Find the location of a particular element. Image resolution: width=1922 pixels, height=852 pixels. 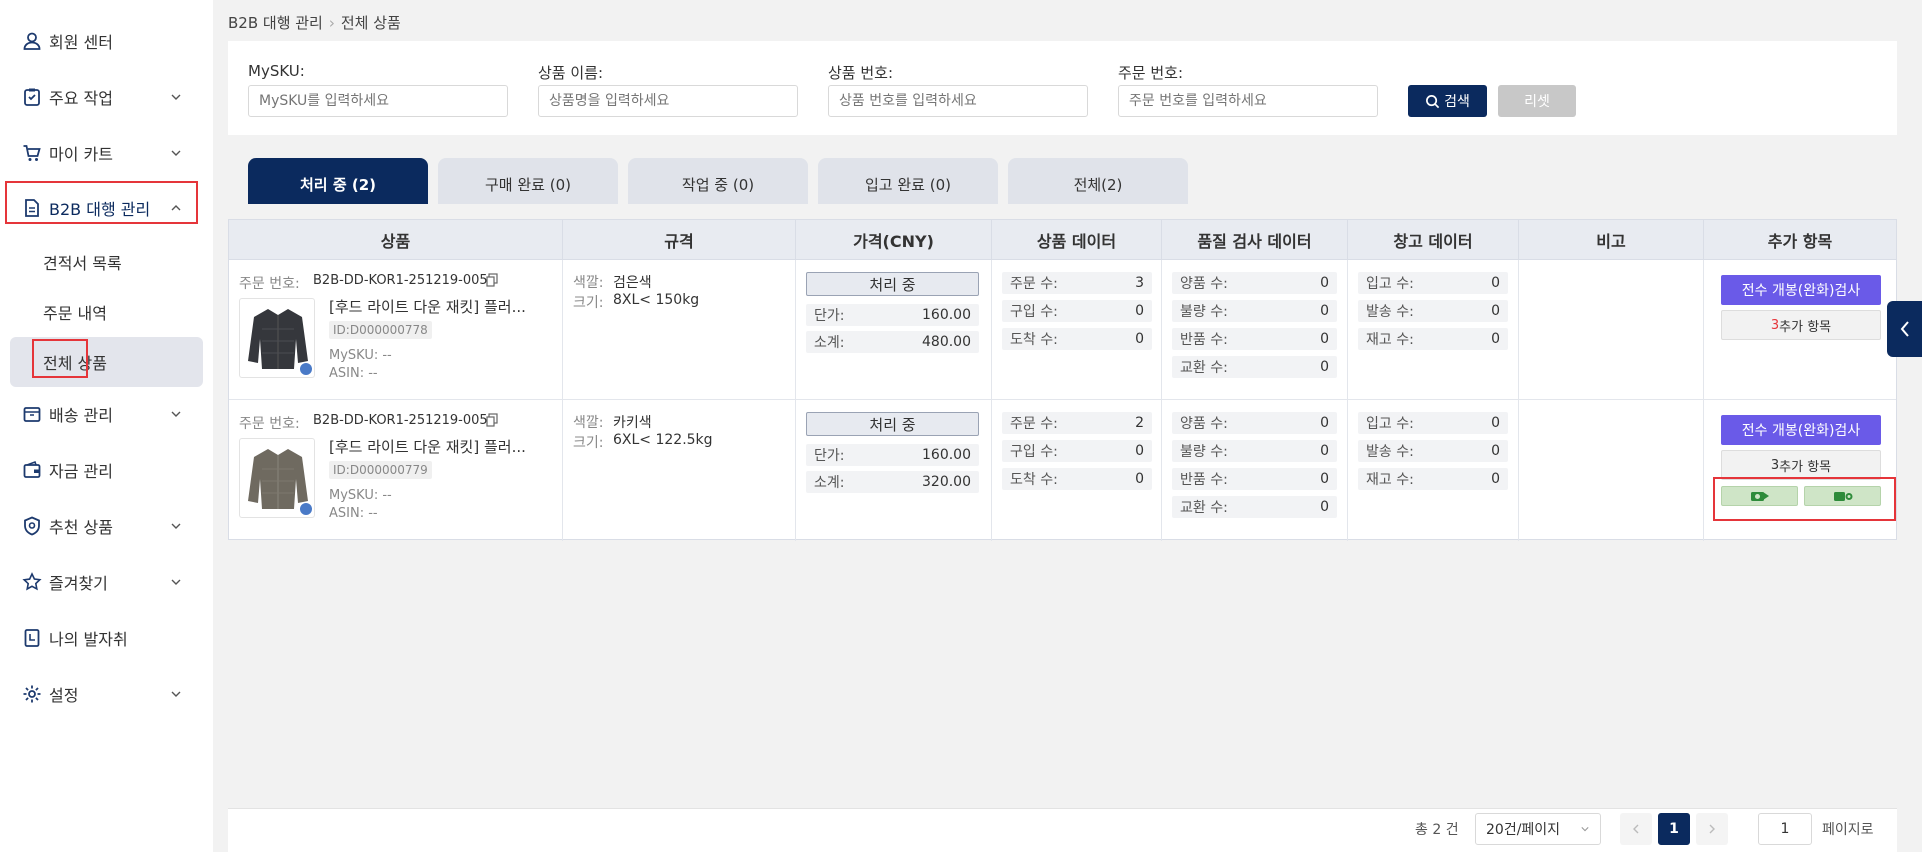

column-header-product: 상품 is located at coordinates (396, 240).